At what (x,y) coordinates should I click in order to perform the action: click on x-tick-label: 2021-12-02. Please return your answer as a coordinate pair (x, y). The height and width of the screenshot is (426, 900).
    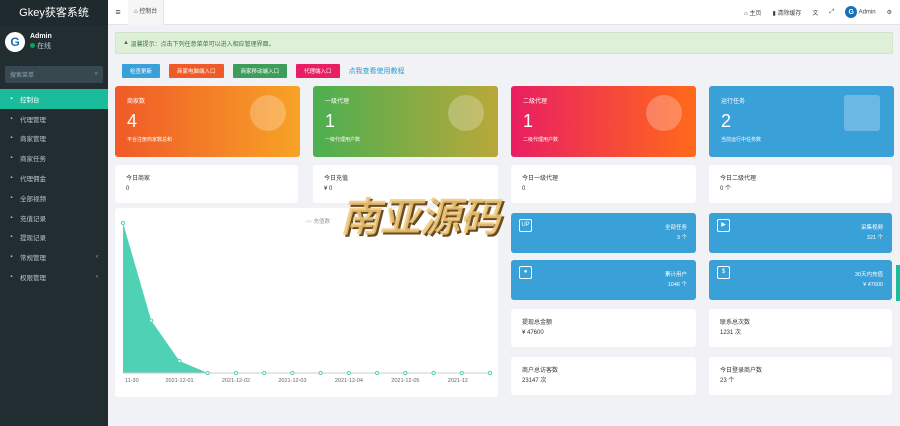
    Looking at the image, I should click on (236, 381).